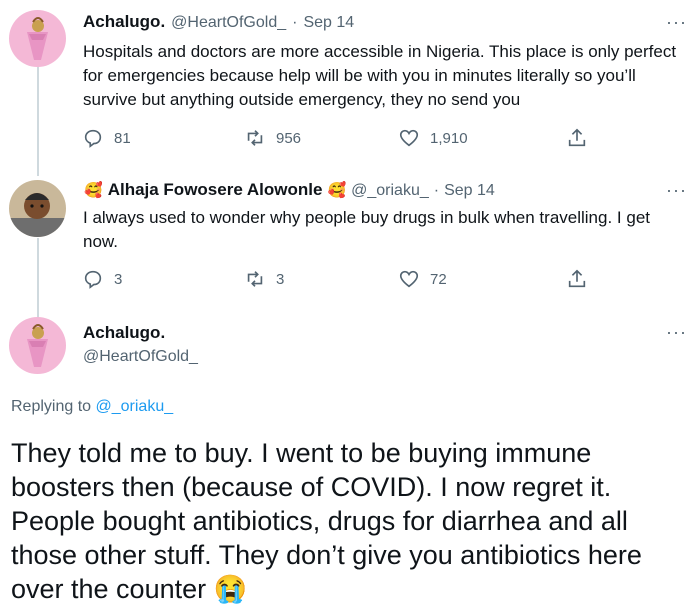 The height and width of the screenshot is (607, 700). I want to click on crying-emoji: 😭, so click(230, 589).